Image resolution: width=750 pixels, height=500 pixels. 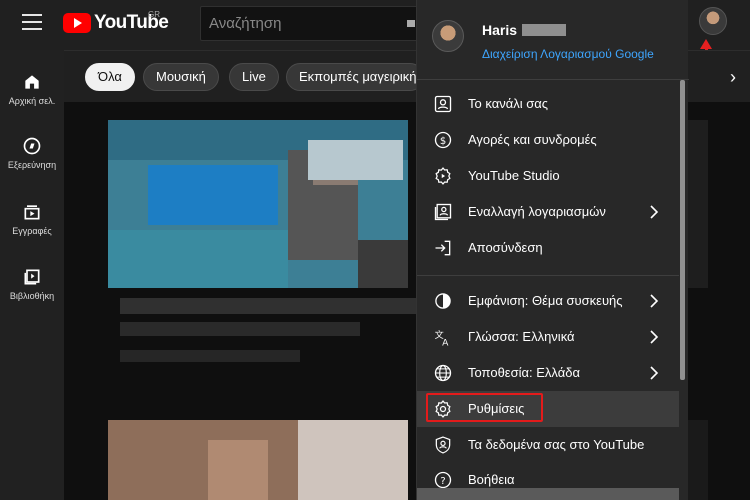 I want to click on menu-item-label: Εναλλαγή λογαριασμών, so click(x=537, y=211).